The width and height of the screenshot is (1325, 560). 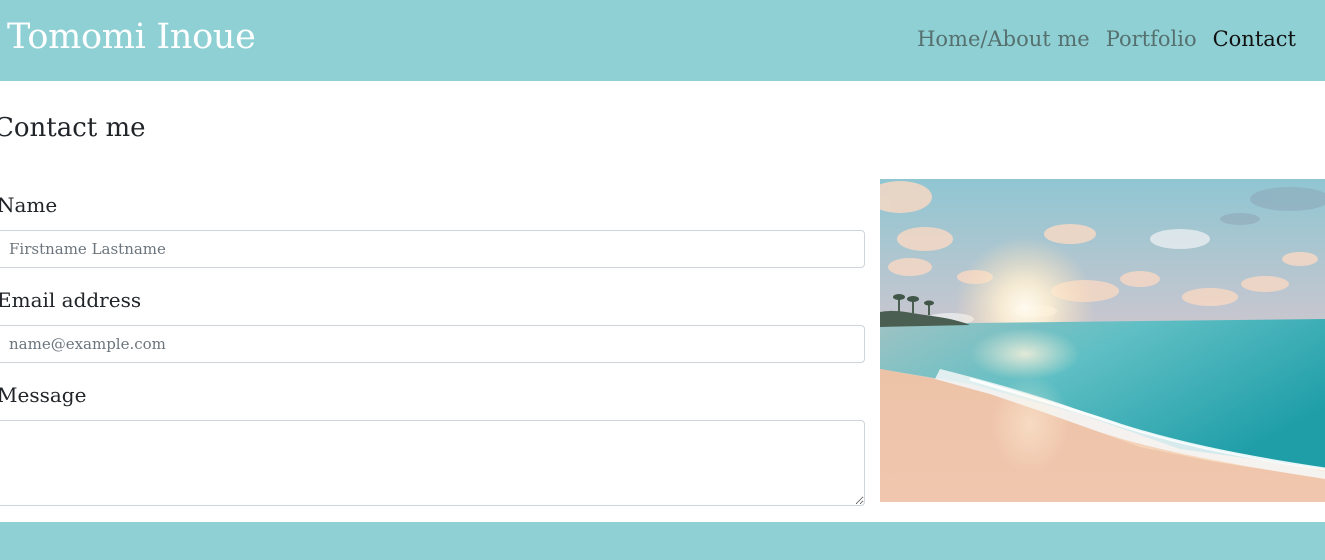 I want to click on page-title: Contact me, so click(x=73, y=128).